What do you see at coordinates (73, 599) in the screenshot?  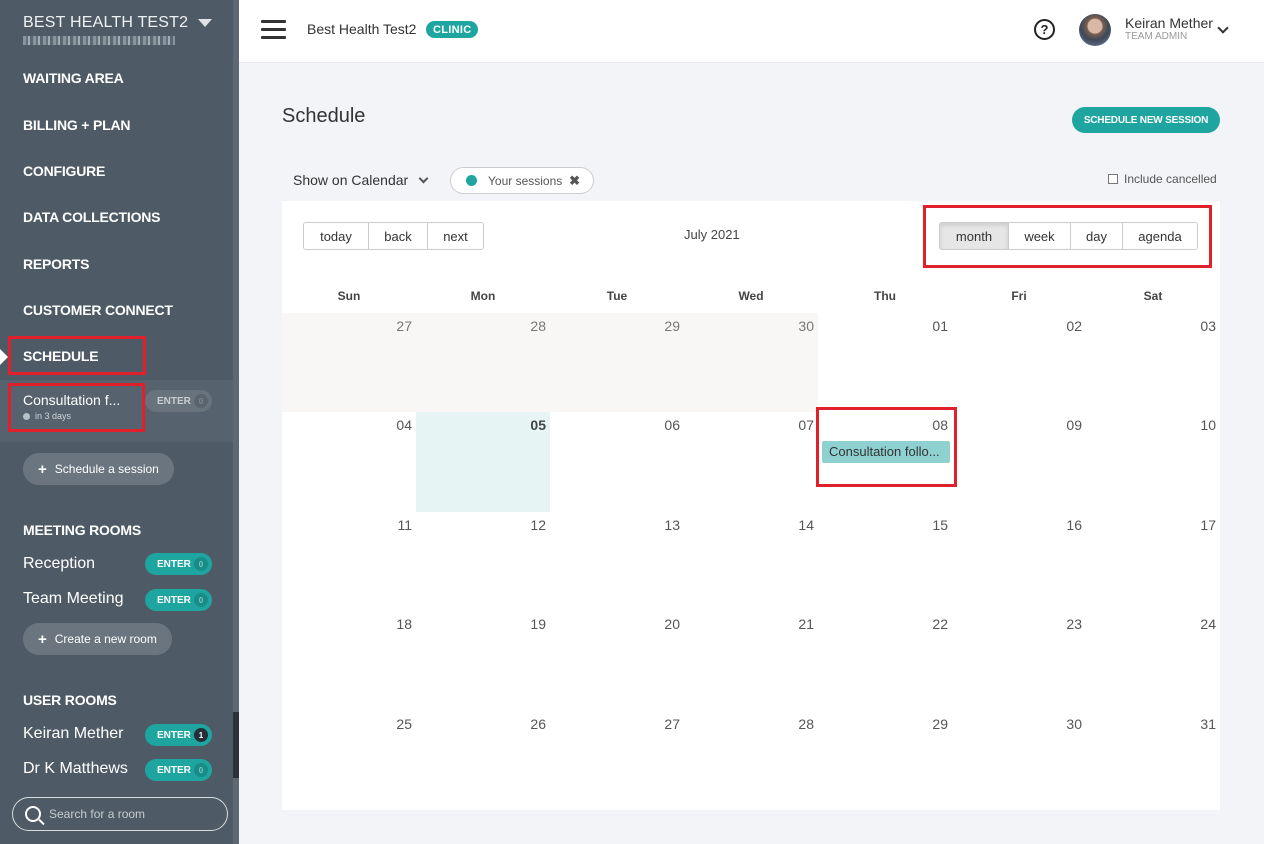 I see `room-team-meeting: Team Meeting` at bounding box center [73, 599].